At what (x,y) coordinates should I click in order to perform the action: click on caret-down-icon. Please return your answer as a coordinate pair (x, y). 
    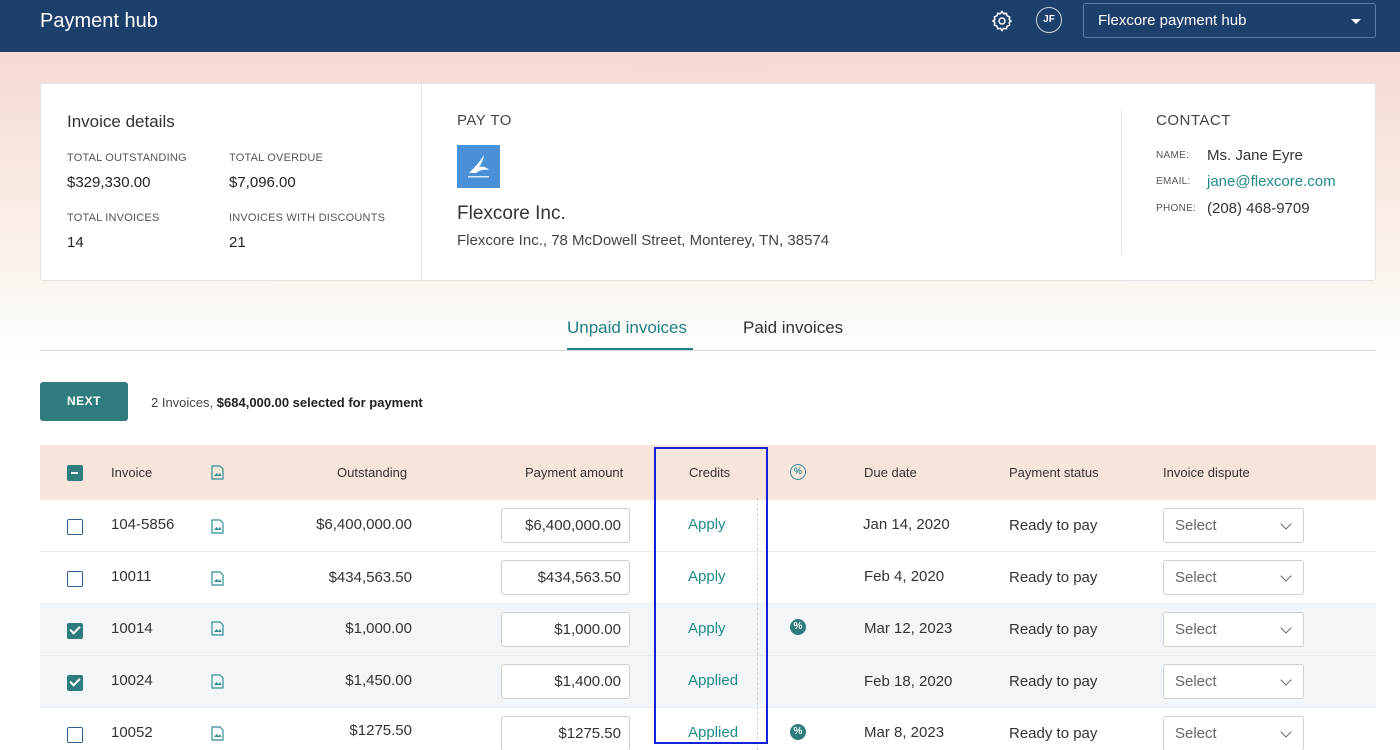
    Looking at the image, I should click on (1356, 21).